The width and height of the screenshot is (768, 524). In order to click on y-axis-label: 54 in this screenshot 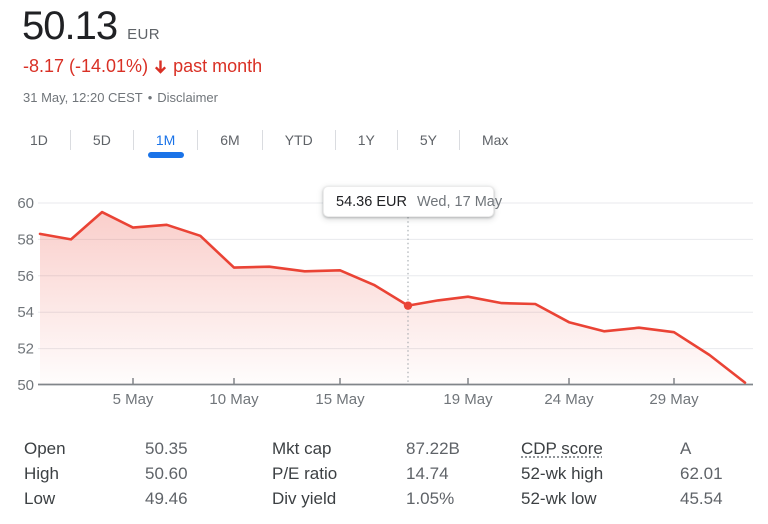, I will do `click(25, 312)`.